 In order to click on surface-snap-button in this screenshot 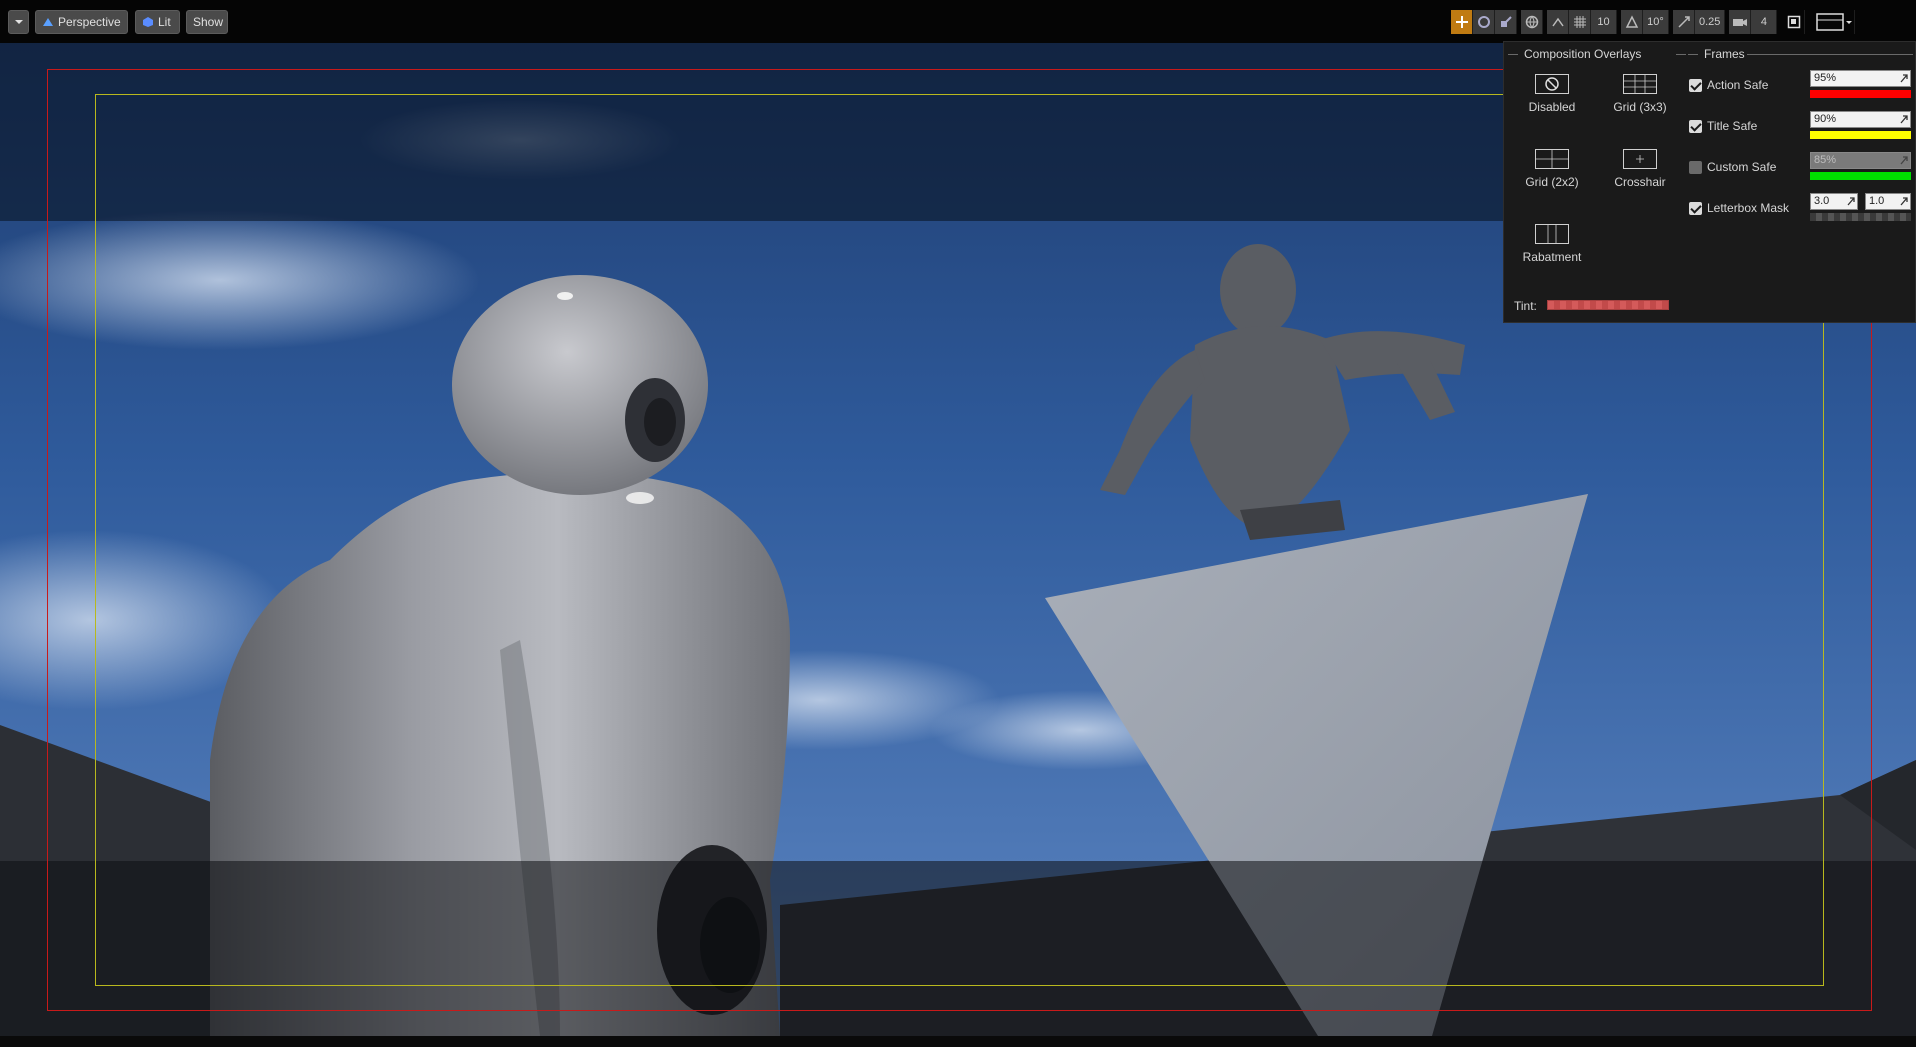, I will do `click(1558, 22)`.